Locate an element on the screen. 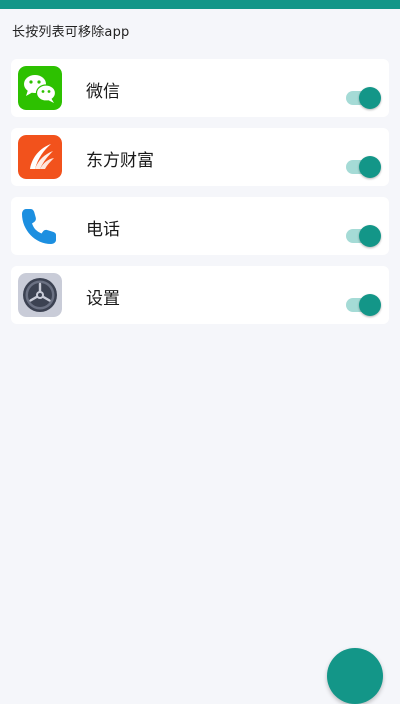  phone-toggle is located at coordinates (364, 236).